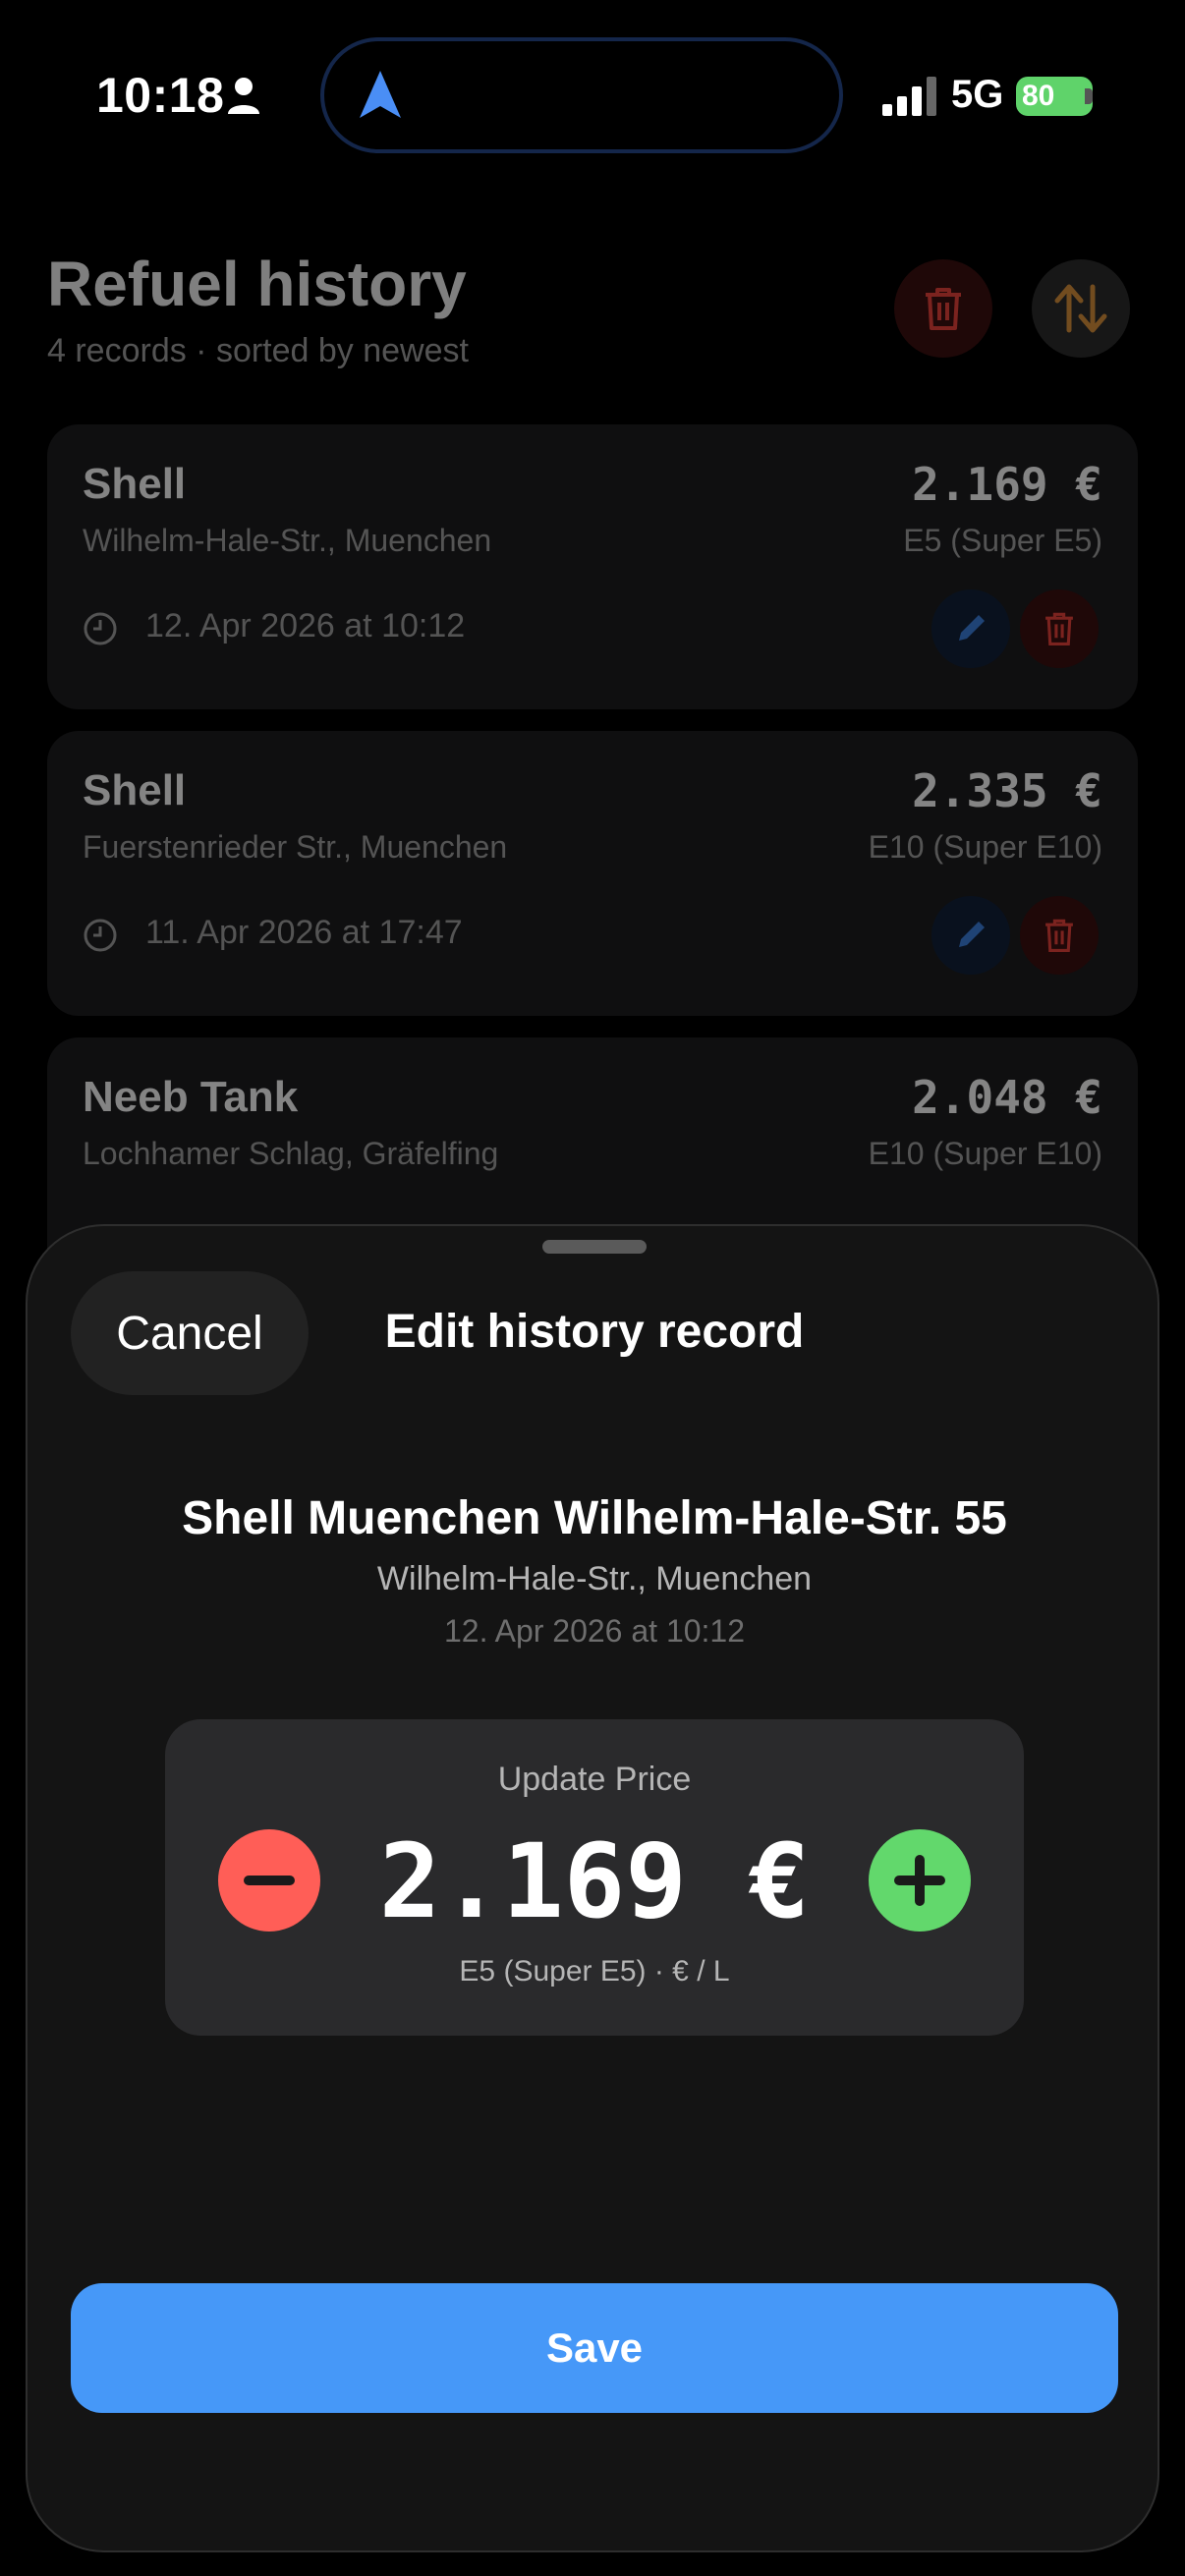 Image resolution: width=1185 pixels, height=2576 pixels. What do you see at coordinates (978, 94) in the screenshot?
I see `network-type: 5G` at bounding box center [978, 94].